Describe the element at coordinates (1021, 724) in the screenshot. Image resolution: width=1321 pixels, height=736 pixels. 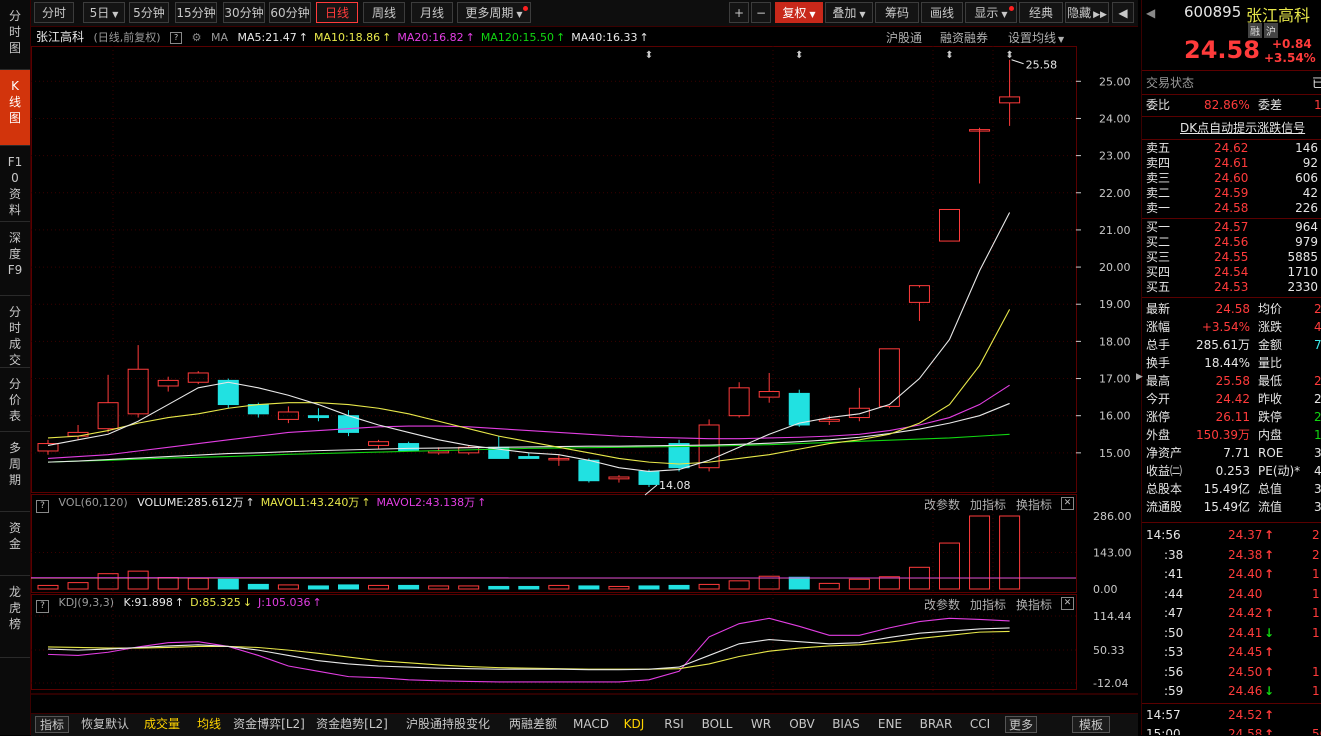
I see `indicator-tab-18: 更多` at that location.